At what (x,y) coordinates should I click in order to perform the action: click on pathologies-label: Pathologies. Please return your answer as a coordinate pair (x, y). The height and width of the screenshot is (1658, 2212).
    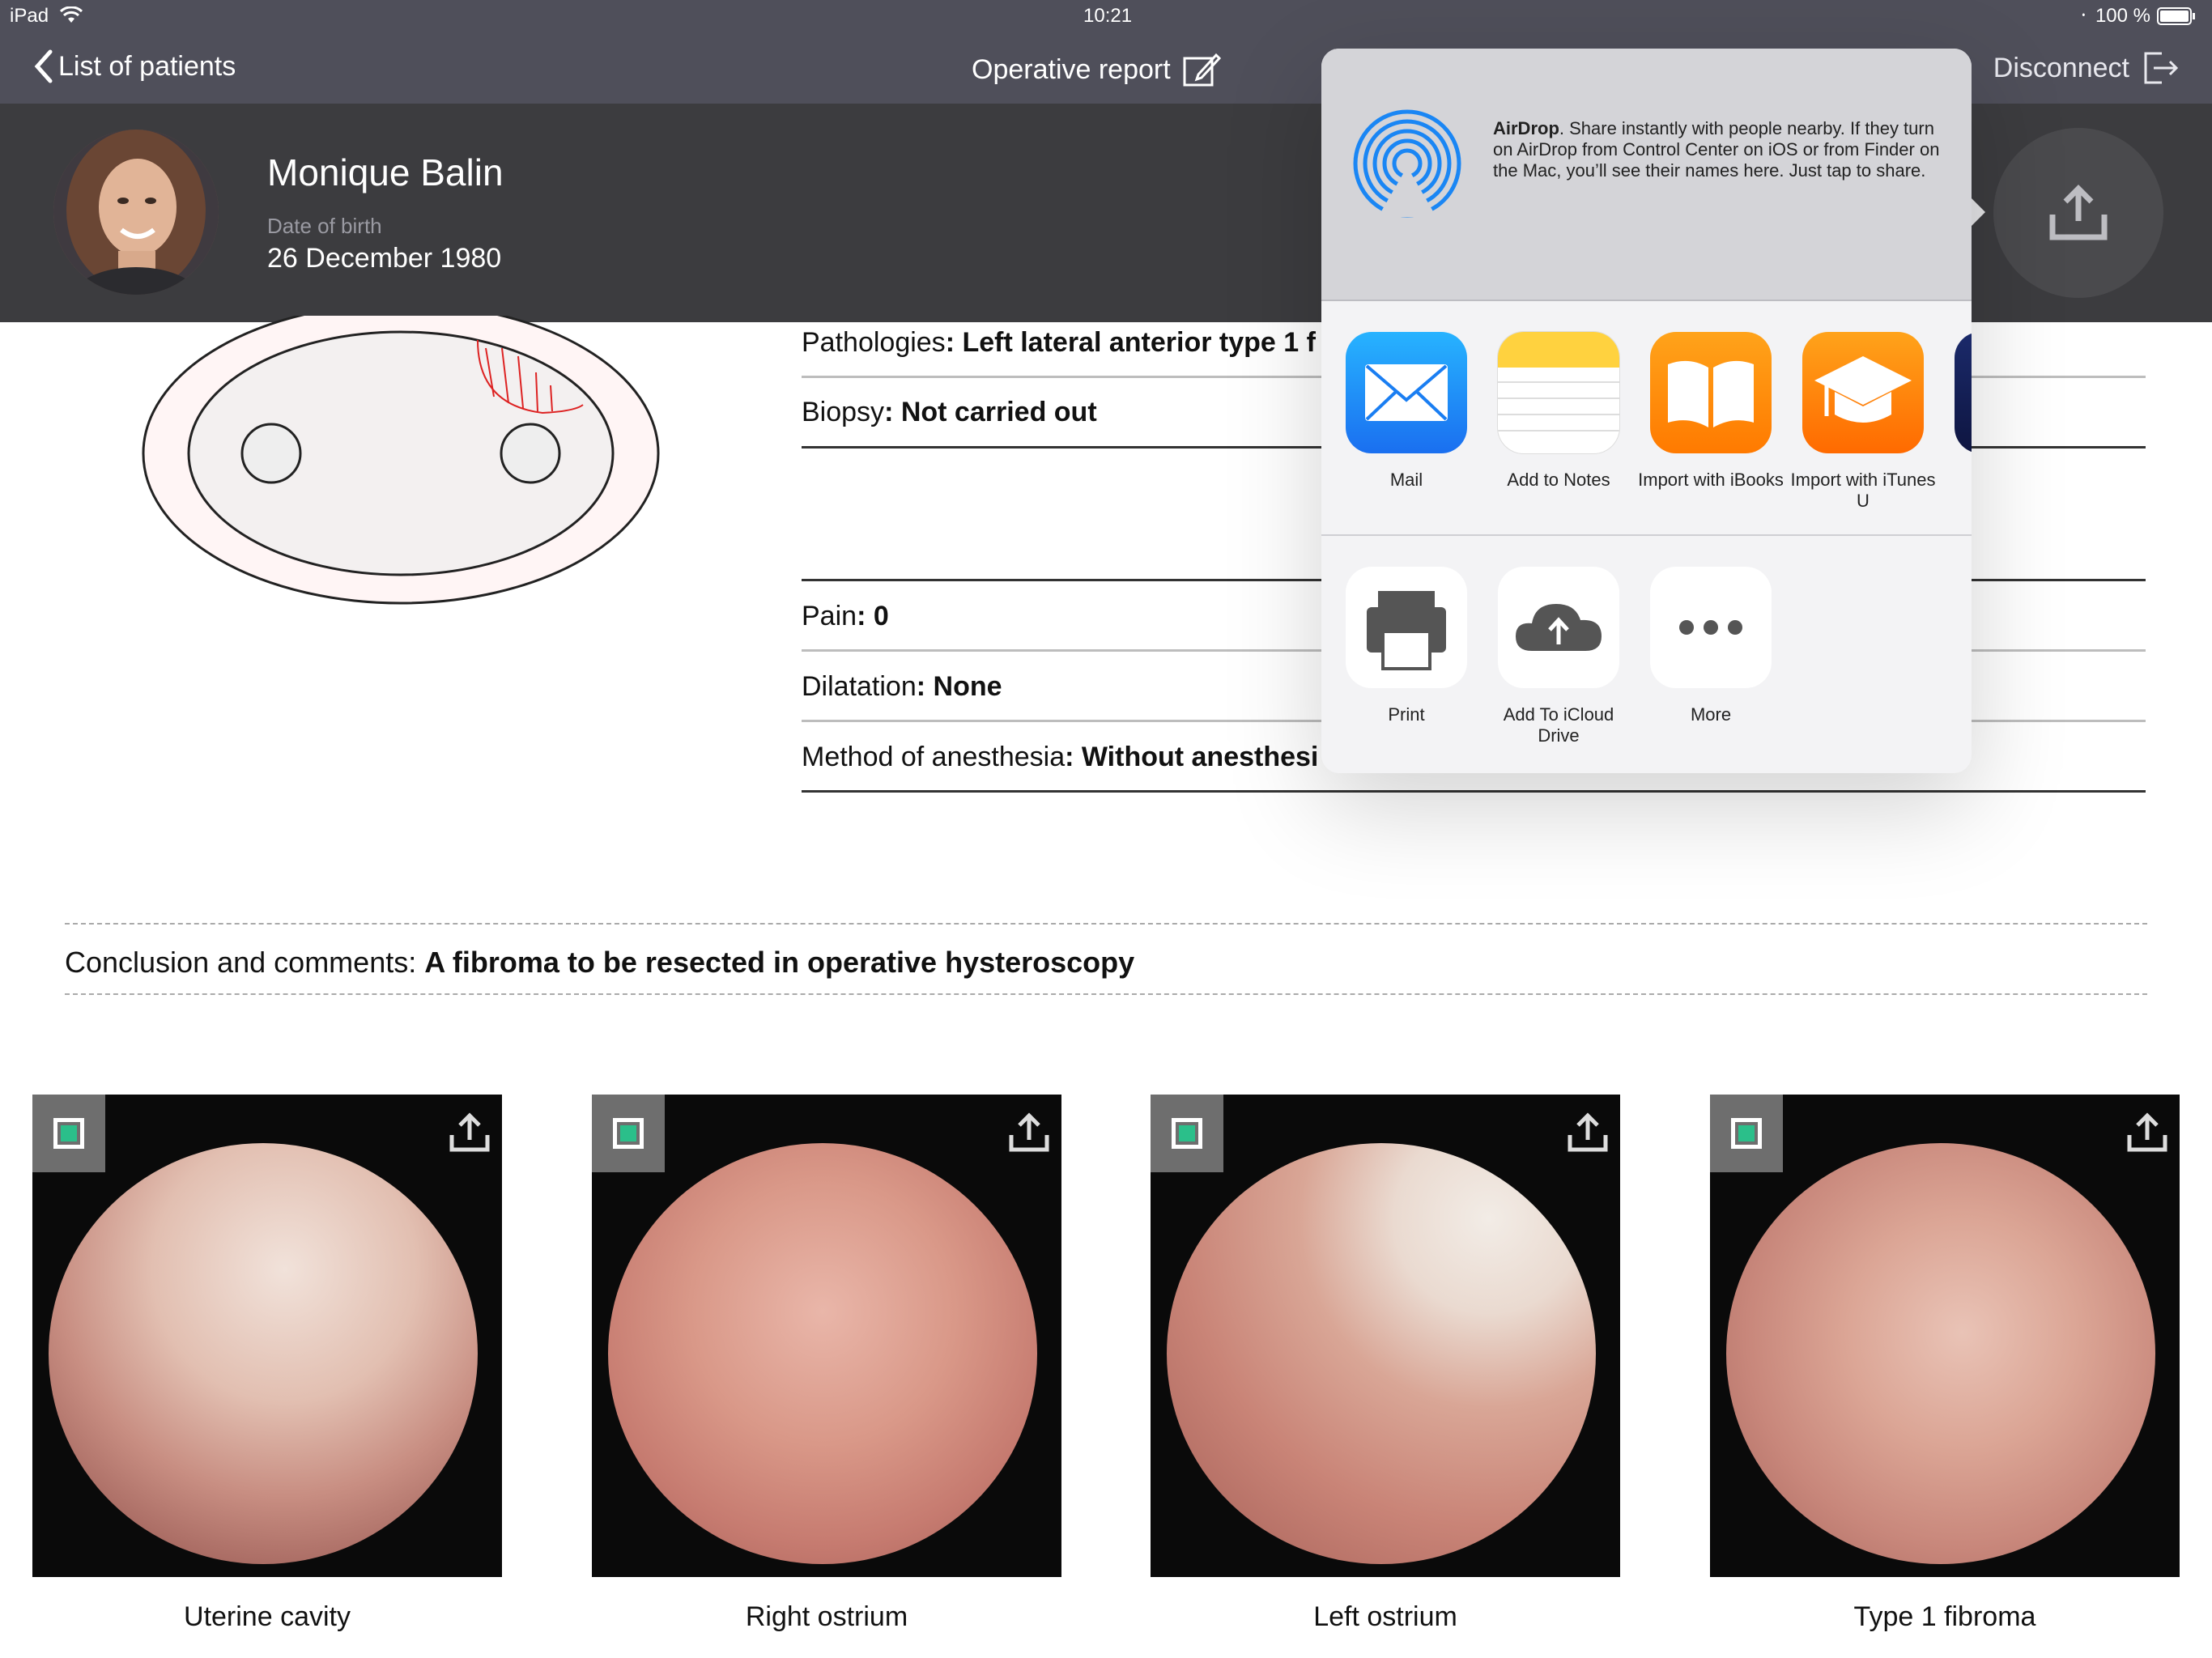
    Looking at the image, I should click on (874, 342).